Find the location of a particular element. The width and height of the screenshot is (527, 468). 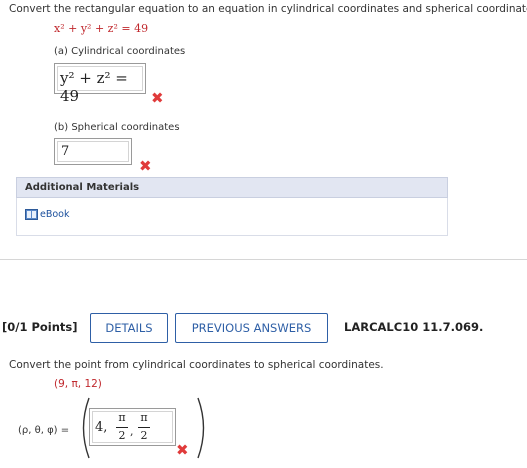

question-separator is located at coordinates (263, 259).